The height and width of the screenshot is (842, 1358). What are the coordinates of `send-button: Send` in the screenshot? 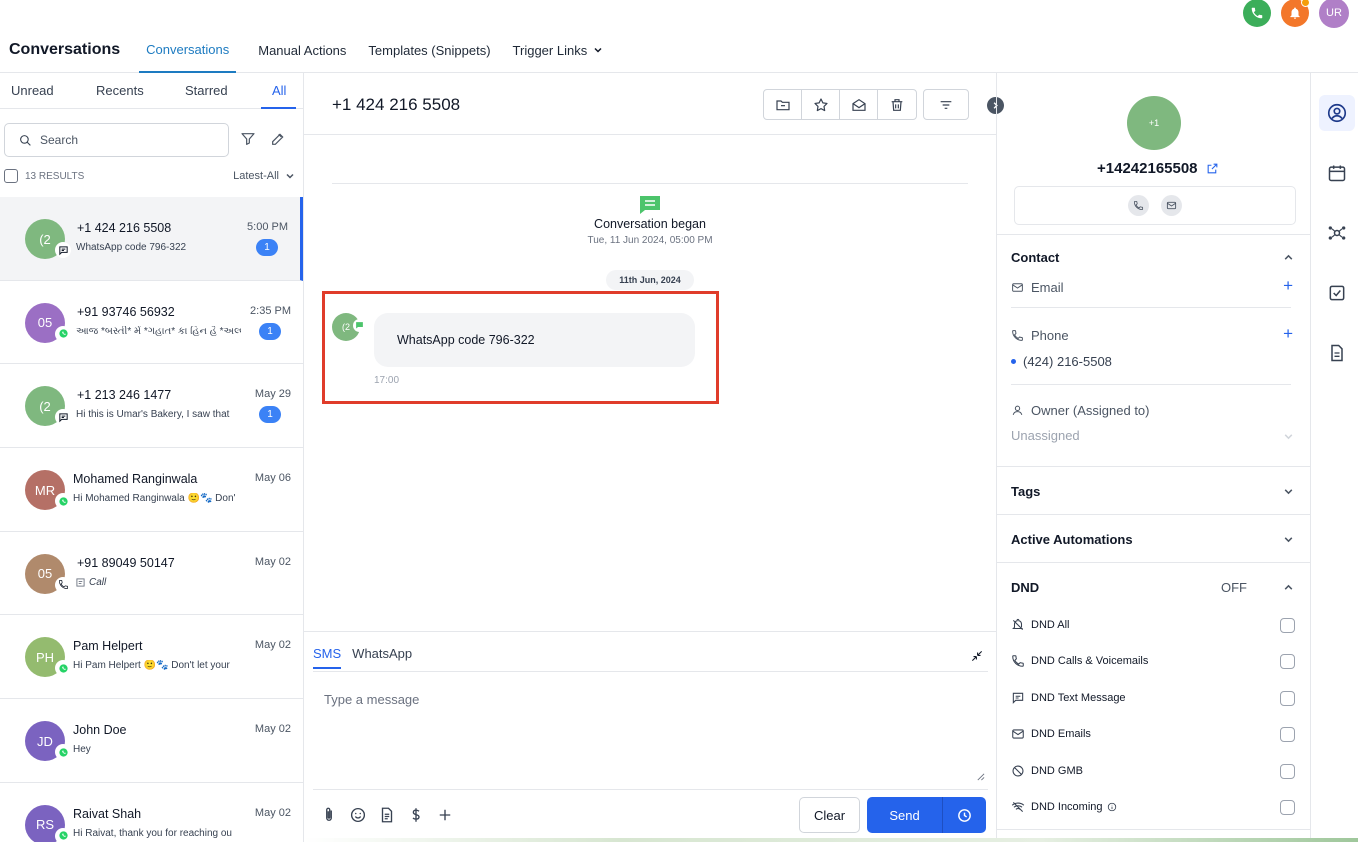 It's located at (904, 815).